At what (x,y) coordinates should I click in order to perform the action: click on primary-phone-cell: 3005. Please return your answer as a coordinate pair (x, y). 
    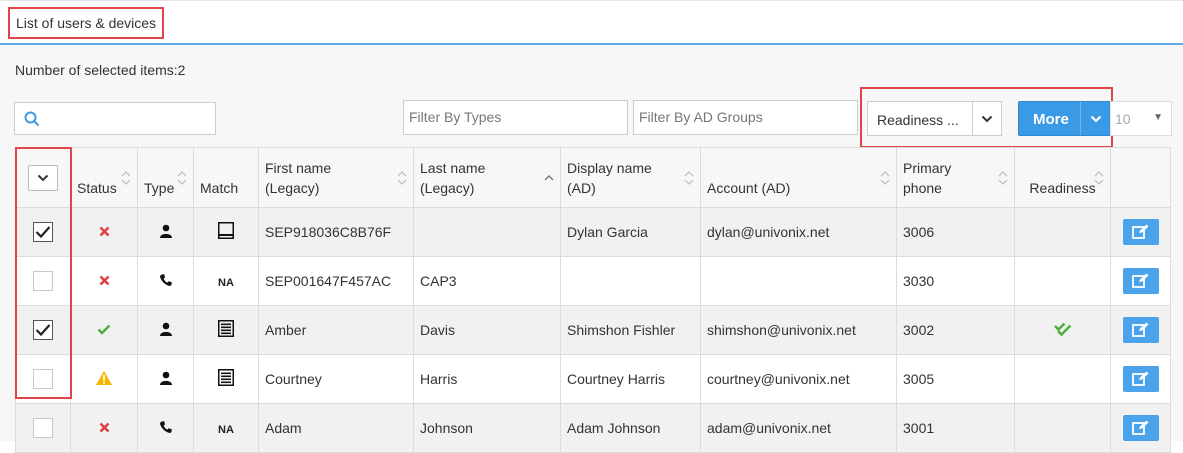
    Looking at the image, I should click on (955, 379).